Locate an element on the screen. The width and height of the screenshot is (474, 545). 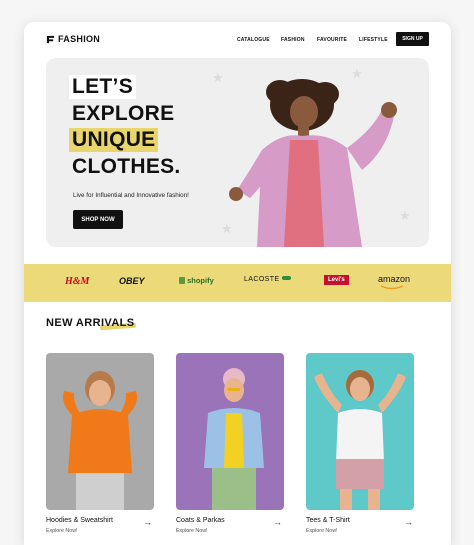
product-card-coats is located at coordinates (230, 431).